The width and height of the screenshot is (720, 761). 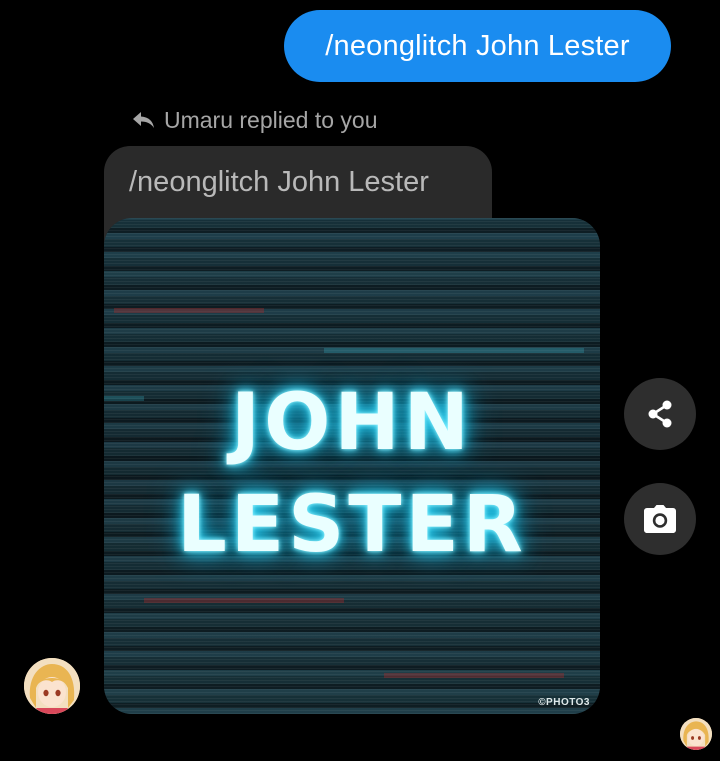 I want to click on seen-avatar, so click(x=696, y=734).